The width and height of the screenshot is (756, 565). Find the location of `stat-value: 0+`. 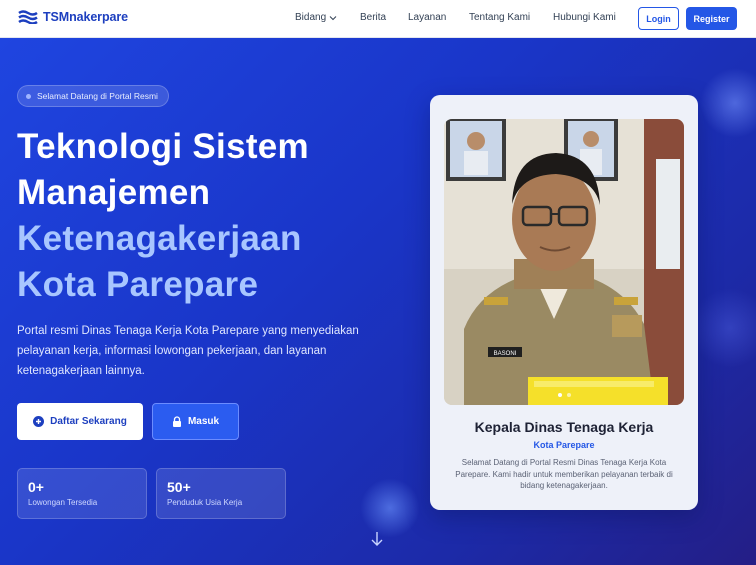

stat-value: 0+ is located at coordinates (36, 487).